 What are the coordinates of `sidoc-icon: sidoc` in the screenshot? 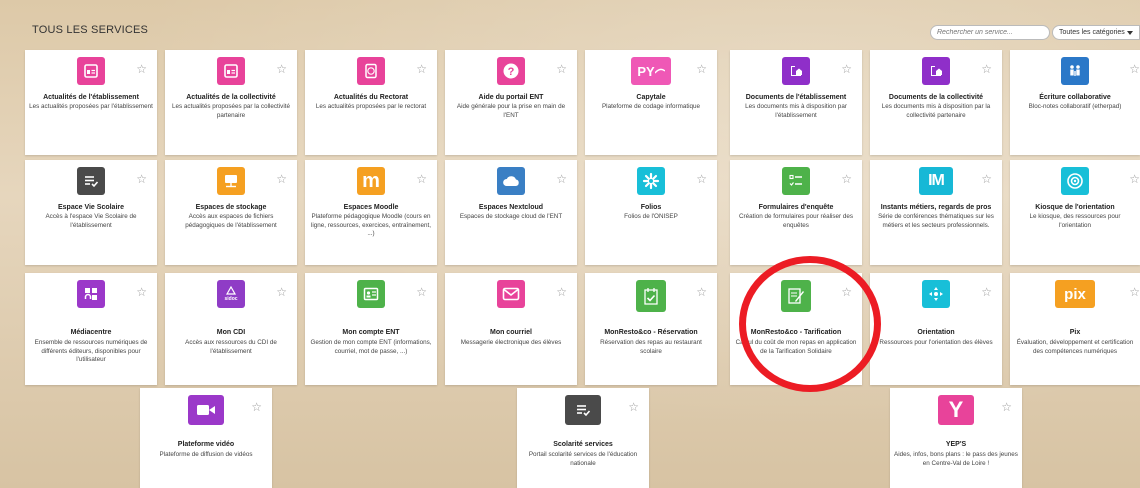 It's located at (231, 294).